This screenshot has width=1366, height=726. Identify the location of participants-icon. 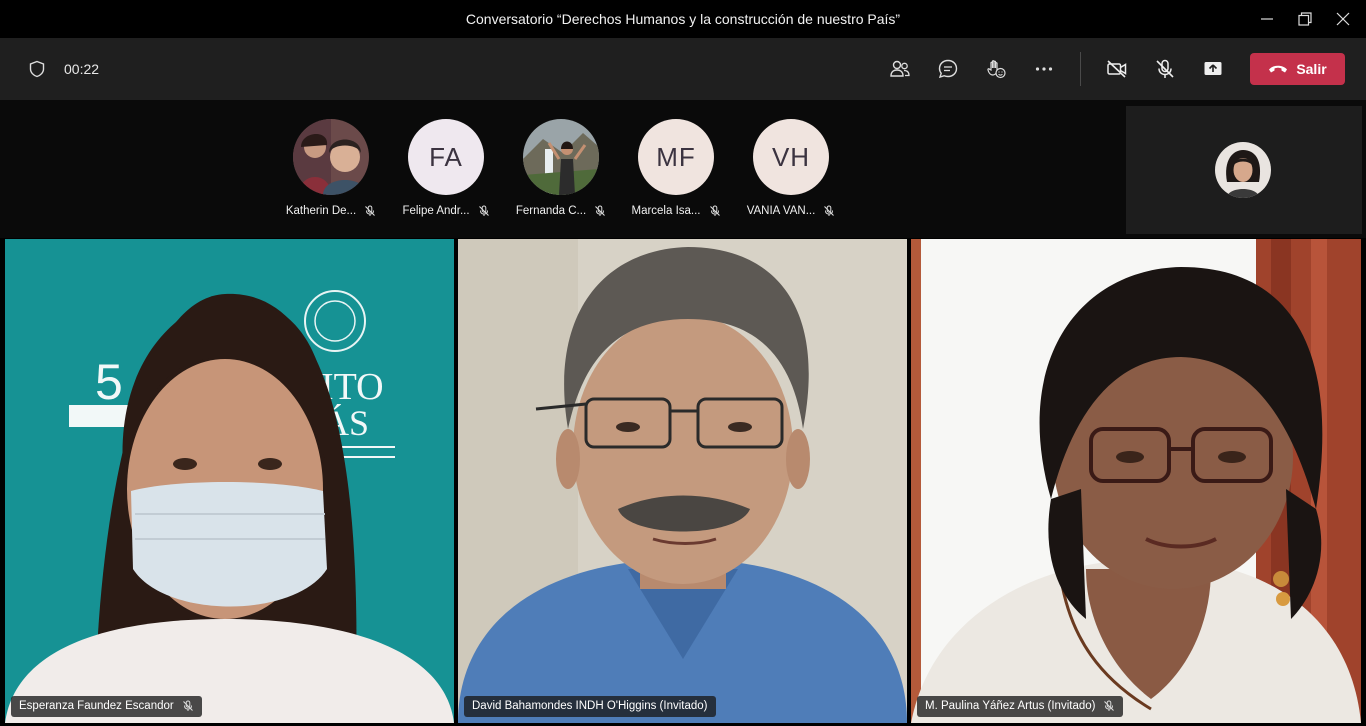
(900, 68).